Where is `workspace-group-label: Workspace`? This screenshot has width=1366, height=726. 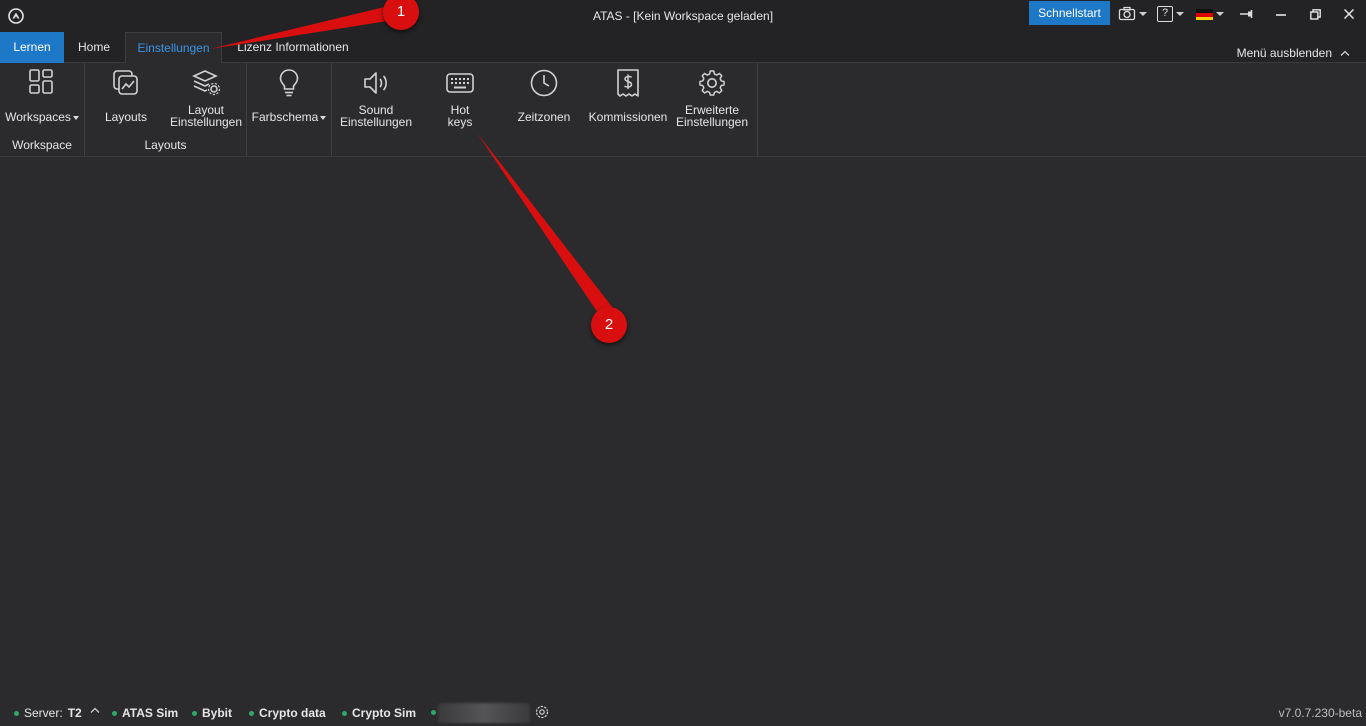 workspace-group-label: Workspace is located at coordinates (42, 145).